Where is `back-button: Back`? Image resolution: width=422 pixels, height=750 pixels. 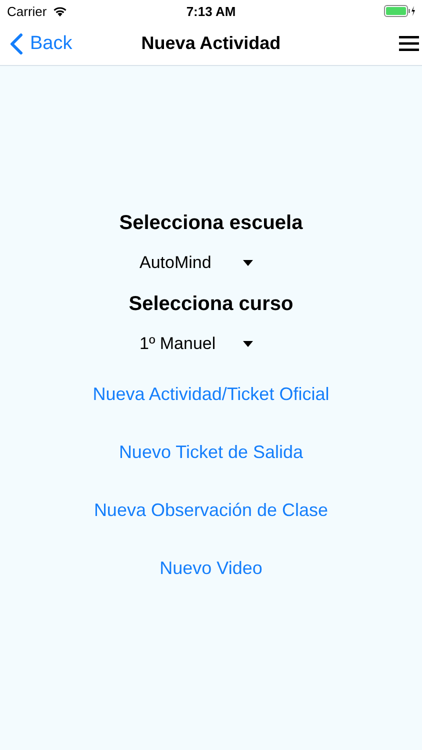
back-button: Back is located at coordinates (41, 43).